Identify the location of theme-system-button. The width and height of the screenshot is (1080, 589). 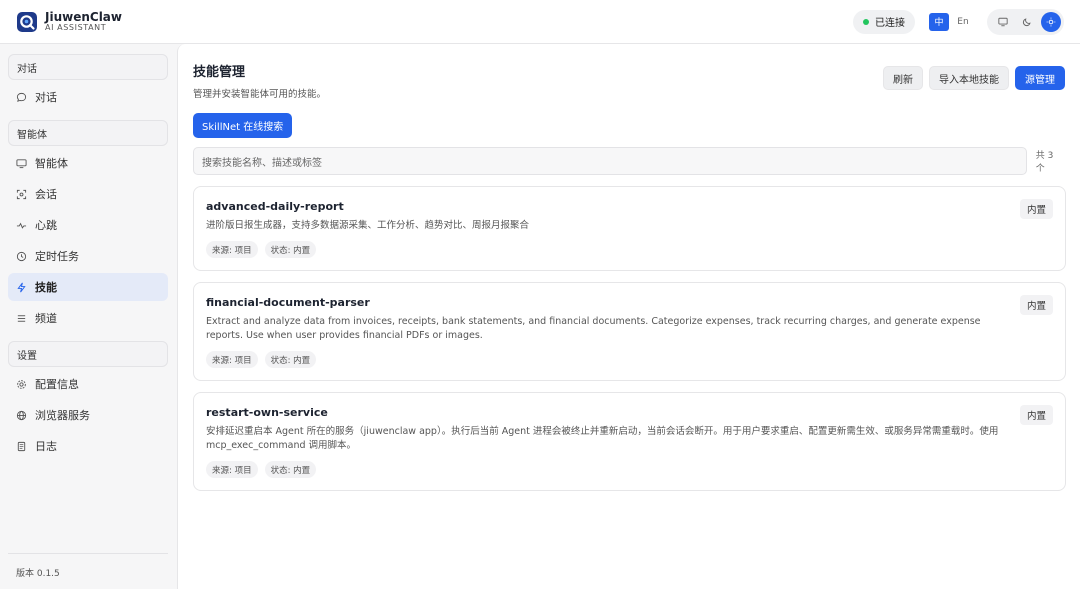
(1003, 22).